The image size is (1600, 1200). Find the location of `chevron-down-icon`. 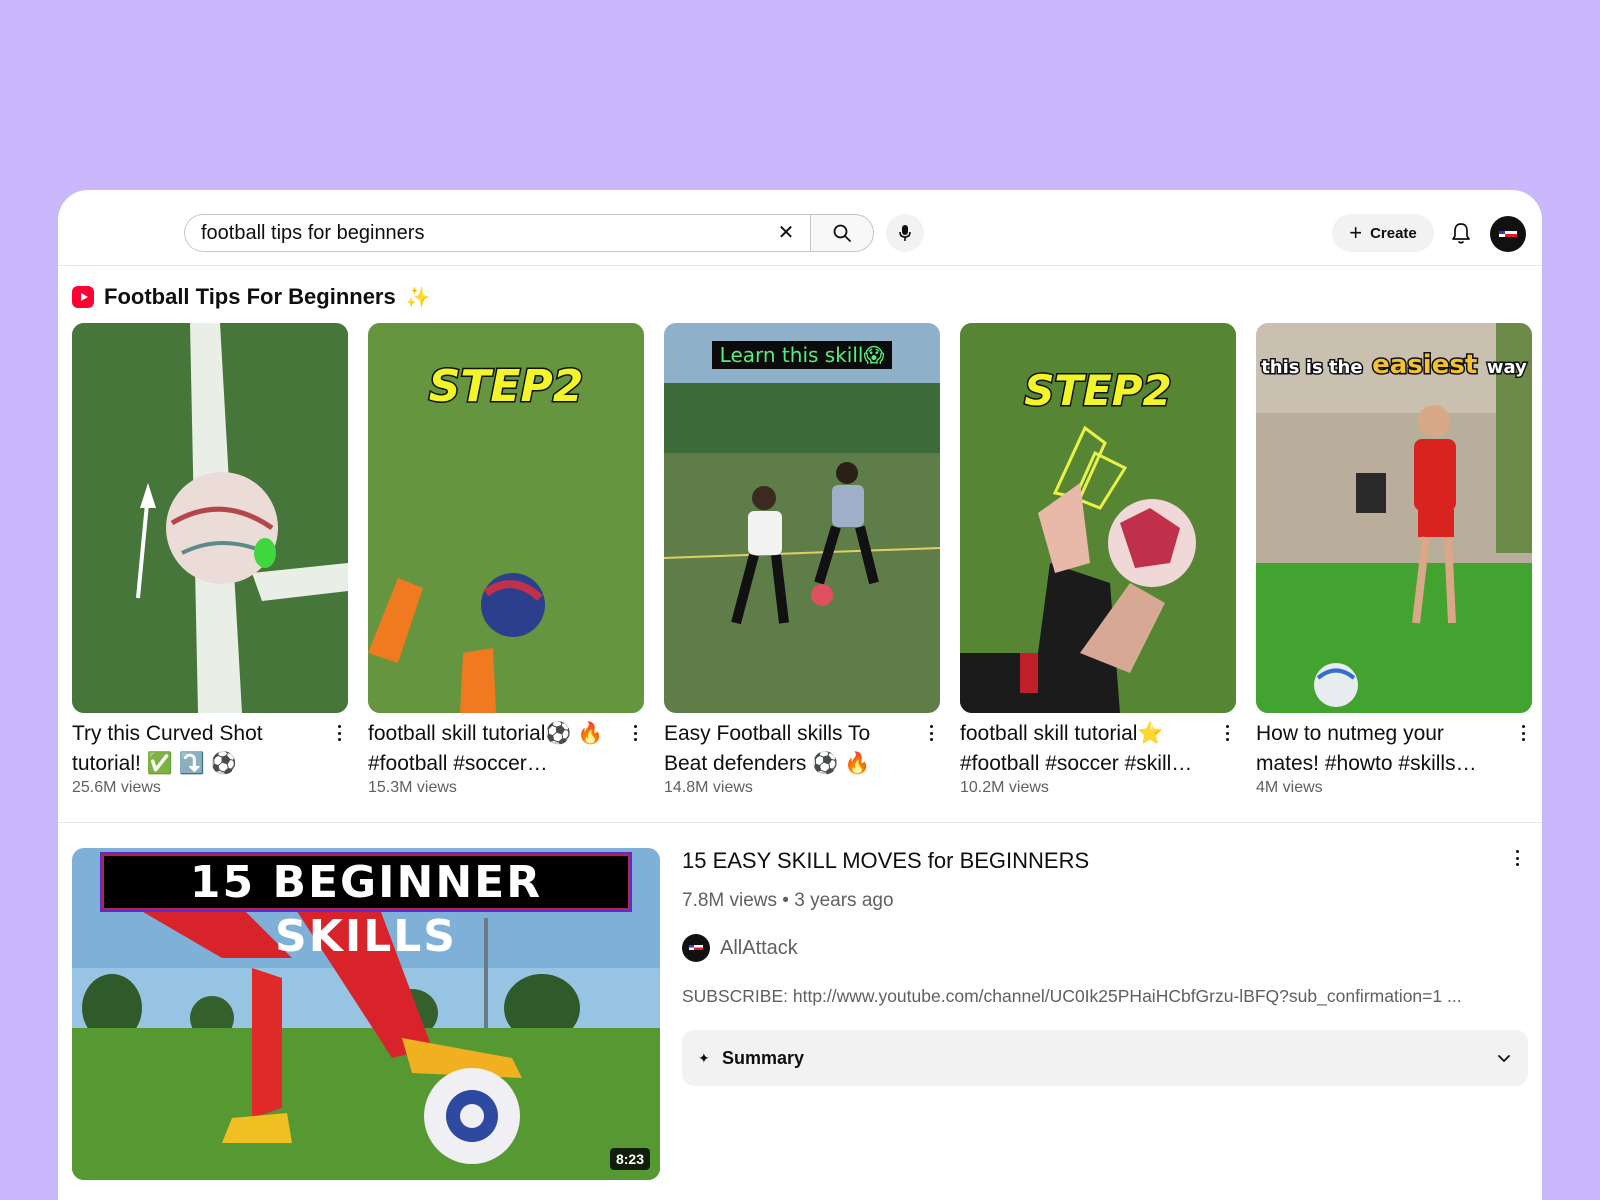

chevron-down-icon is located at coordinates (1504, 1058).